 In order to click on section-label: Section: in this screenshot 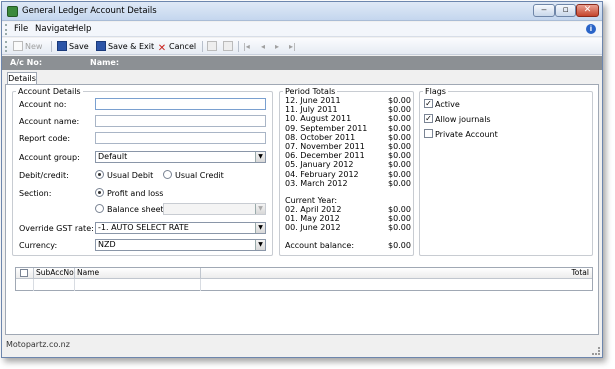, I will do `click(35, 193)`.